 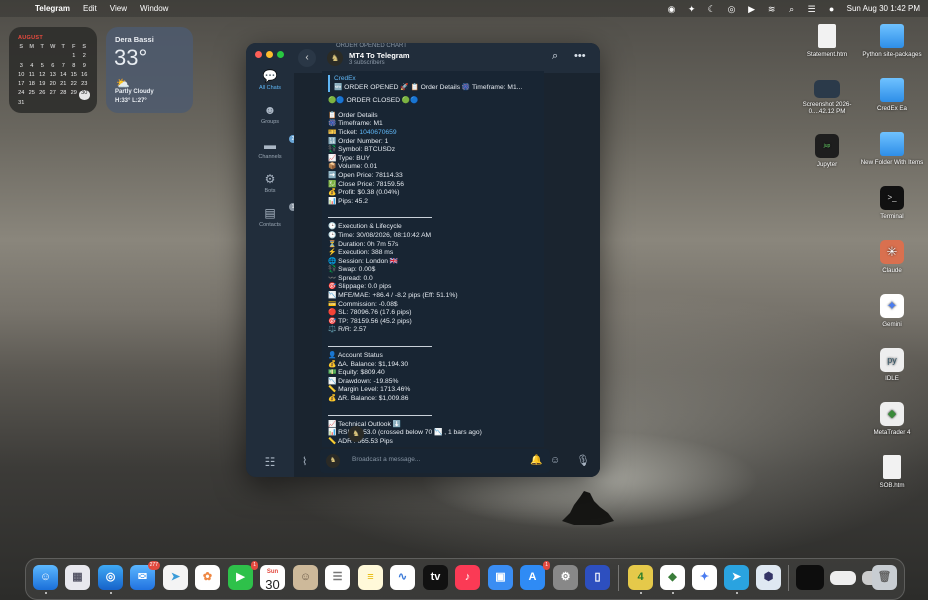 What do you see at coordinates (883, 8) in the screenshot?
I see `menu-clock: Sun Aug 30 1:42 PM` at bounding box center [883, 8].